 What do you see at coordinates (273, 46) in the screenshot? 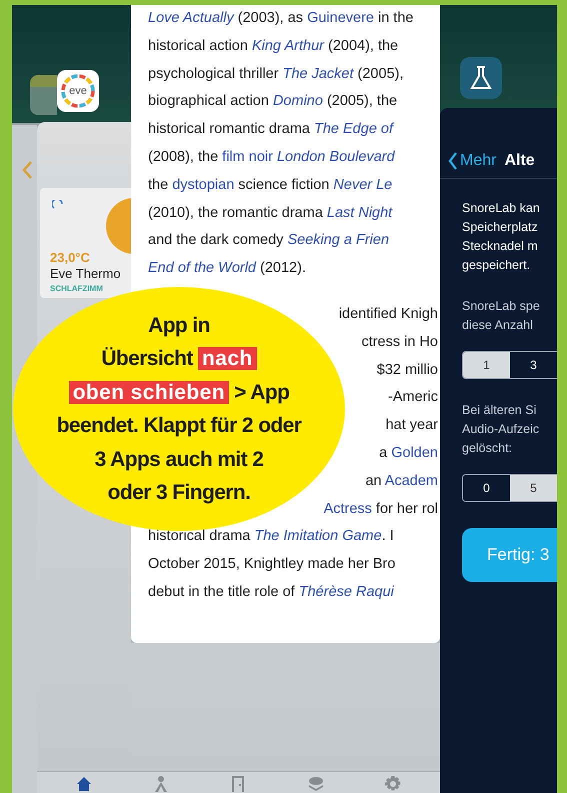
I see `article-line: historical action King Arthur (2004), the` at bounding box center [273, 46].